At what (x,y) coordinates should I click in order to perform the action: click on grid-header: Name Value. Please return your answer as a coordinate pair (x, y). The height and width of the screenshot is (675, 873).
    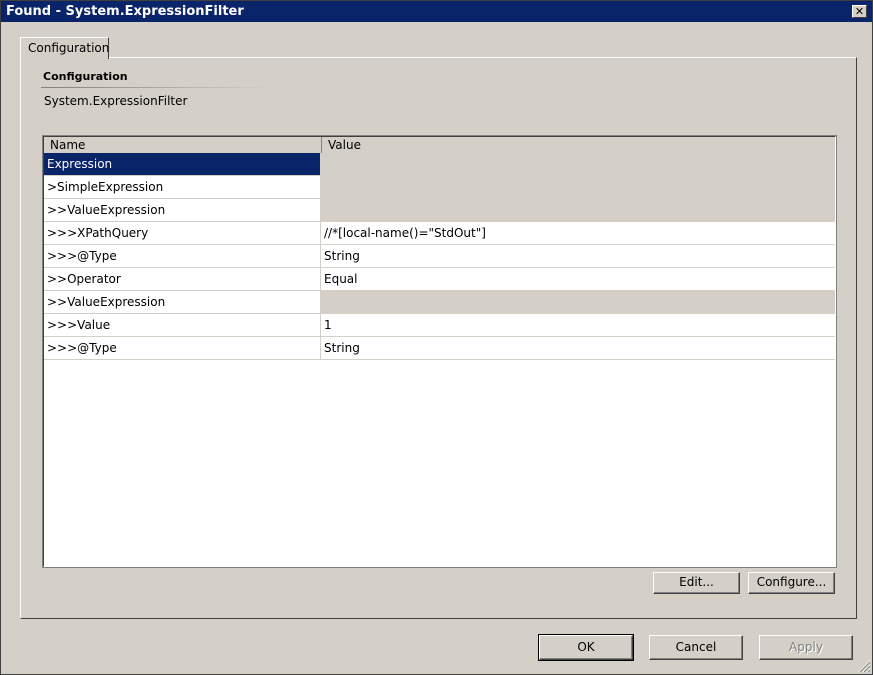
    Looking at the image, I should click on (439, 145).